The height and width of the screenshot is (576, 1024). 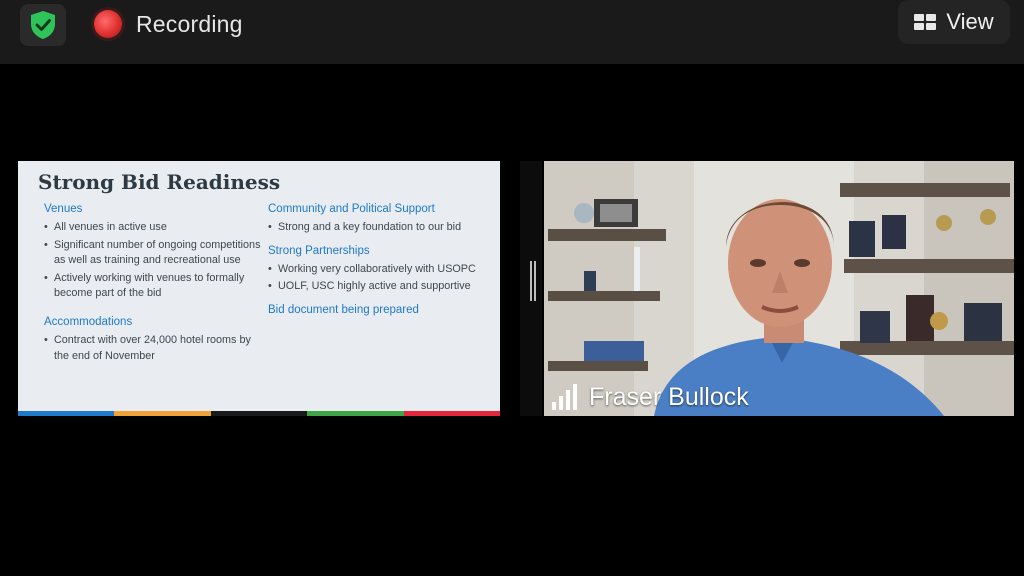 I want to click on recording-label: Recording, so click(x=189, y=23).